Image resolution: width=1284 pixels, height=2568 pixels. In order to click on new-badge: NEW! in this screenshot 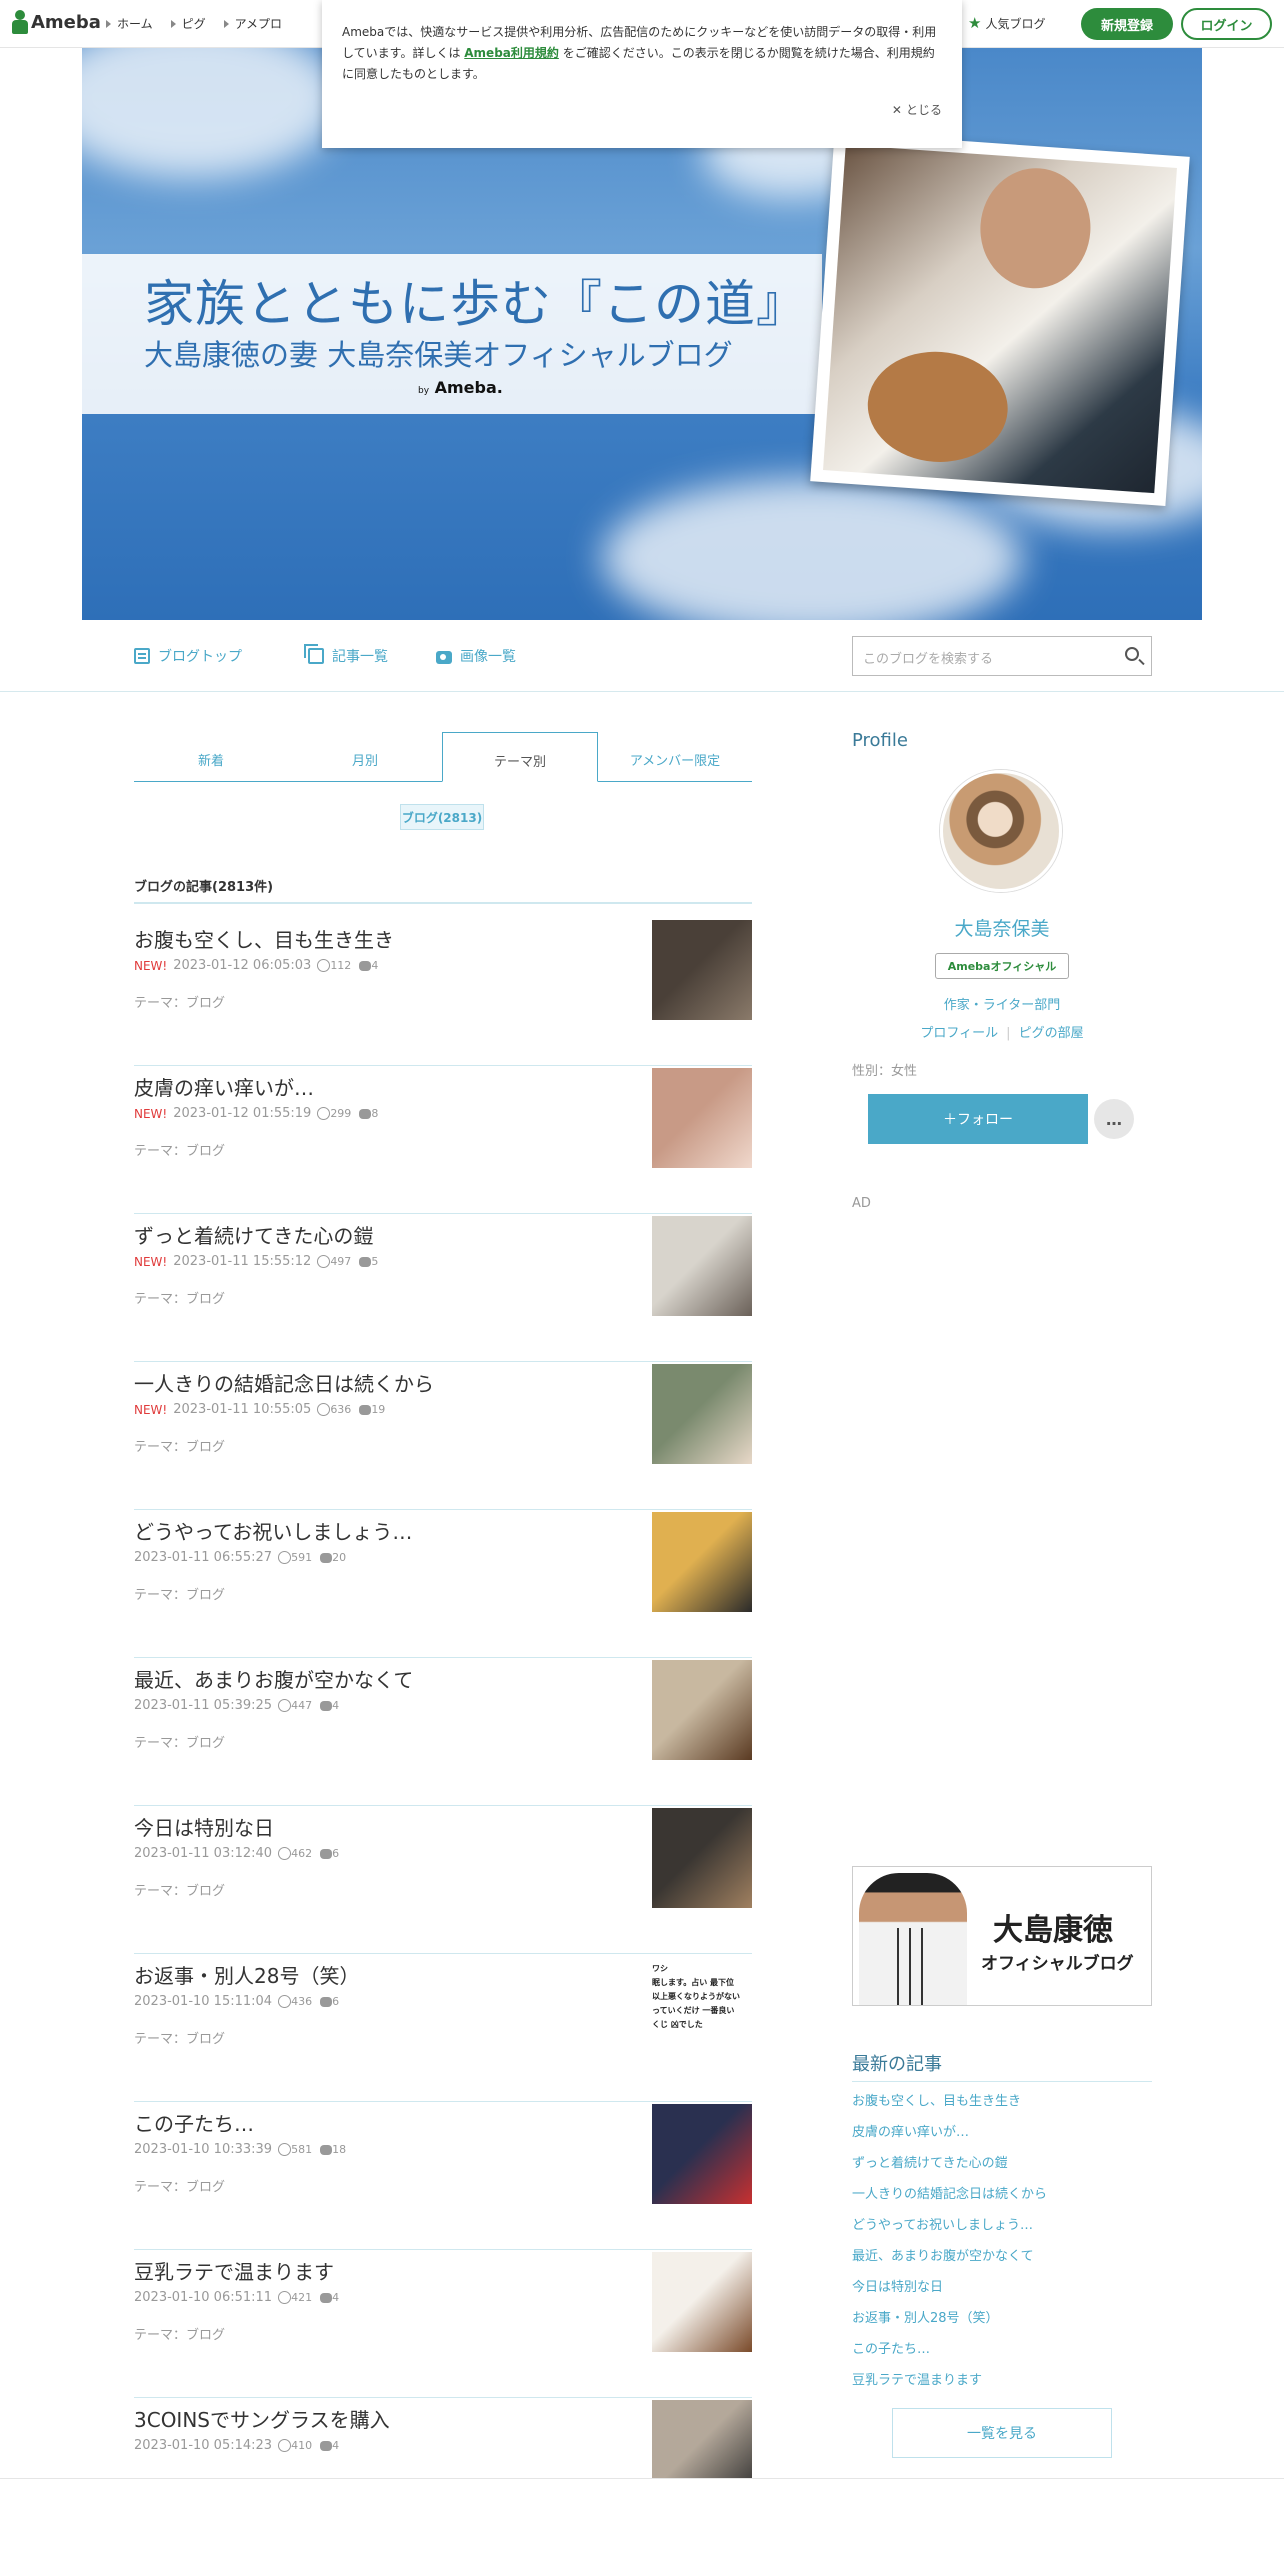, I will do `click(151, 965)`.